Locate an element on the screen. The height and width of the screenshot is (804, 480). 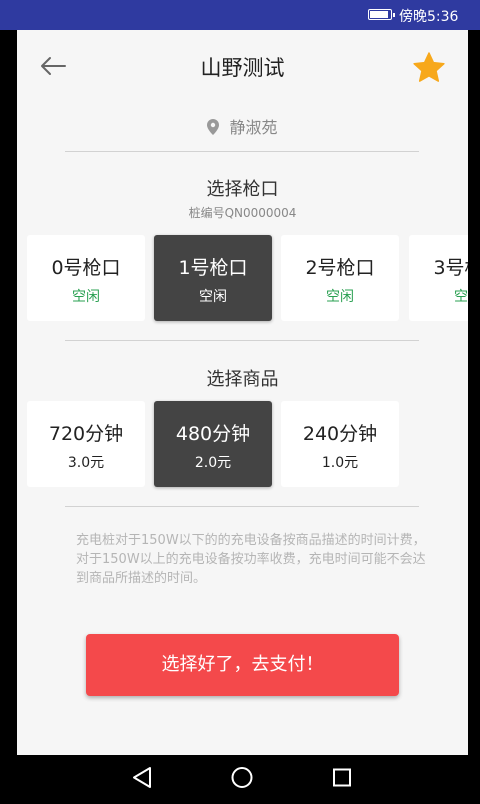
gun-section-title: 选择枪口 is located at coordinates (242, 189).